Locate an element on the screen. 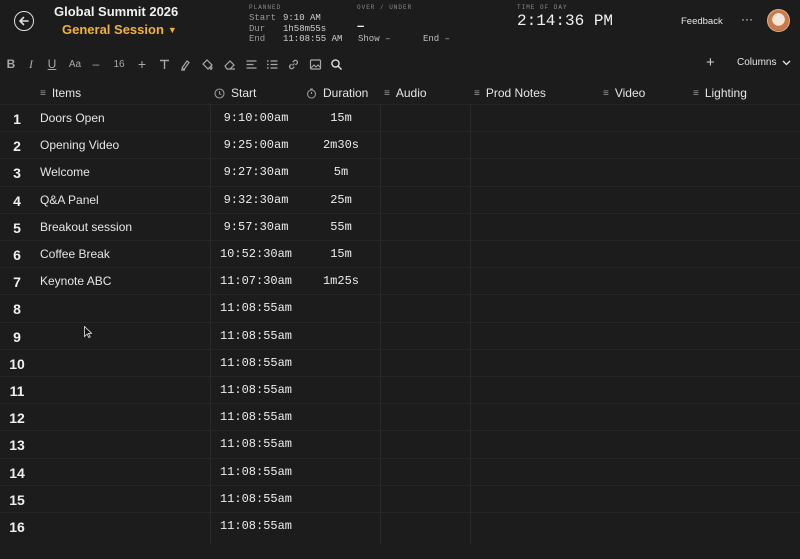 Image resolution: width=800 pixels, height=559 pixels. eraser-icon is located at coordinates (229, 64).